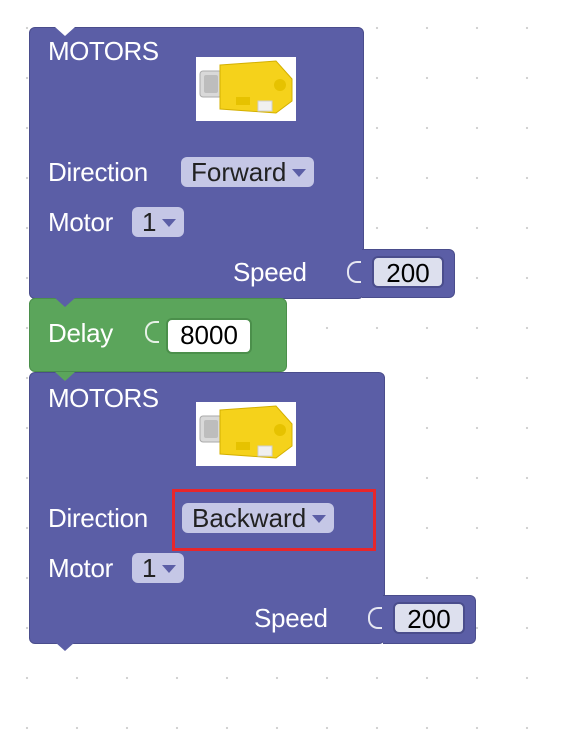  I want to click on highlight-box, so click(274, 520).